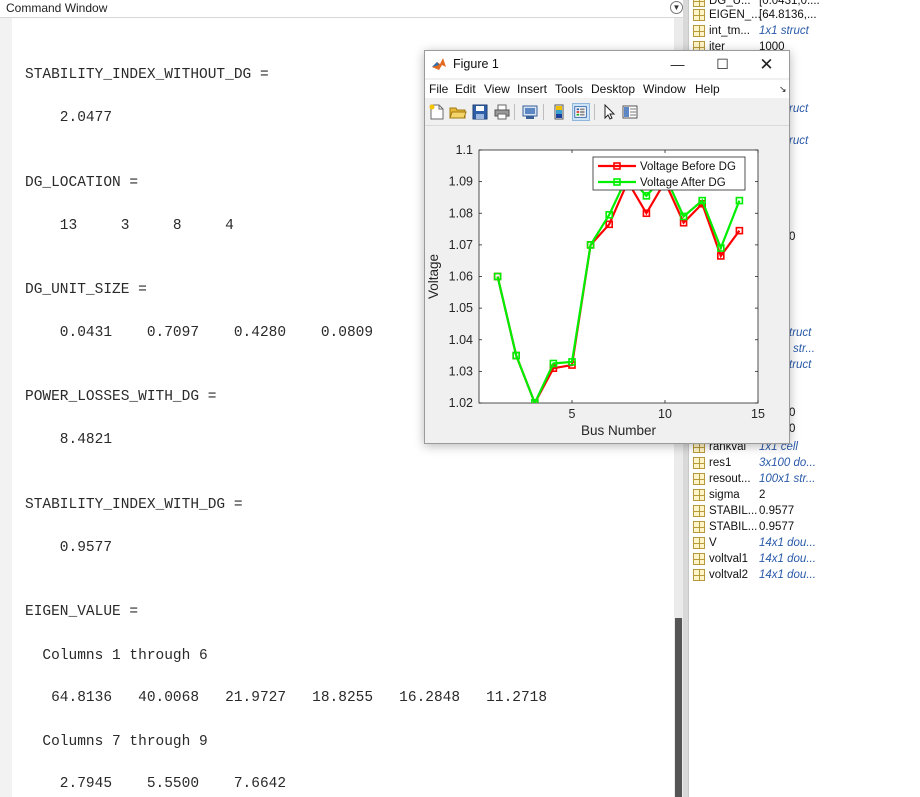 Image resolution: width=920 pixels, height=797 pixels. Describe the element at coordinates (728, 559) in the screenshot. I see `variable-name: voltval1` at that location.